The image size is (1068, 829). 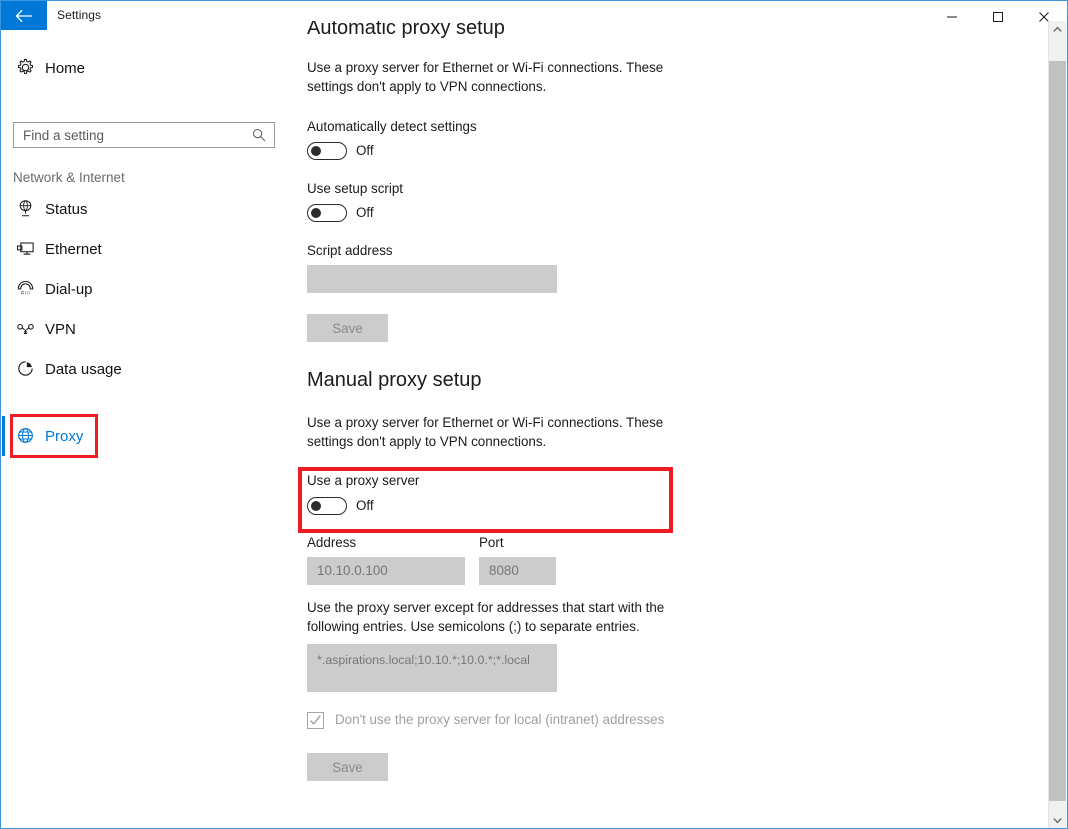 What do you see at coordinates (26, 329) in the screenshot?
I see `vpn-key-icon` at bounding box center [26, 329].